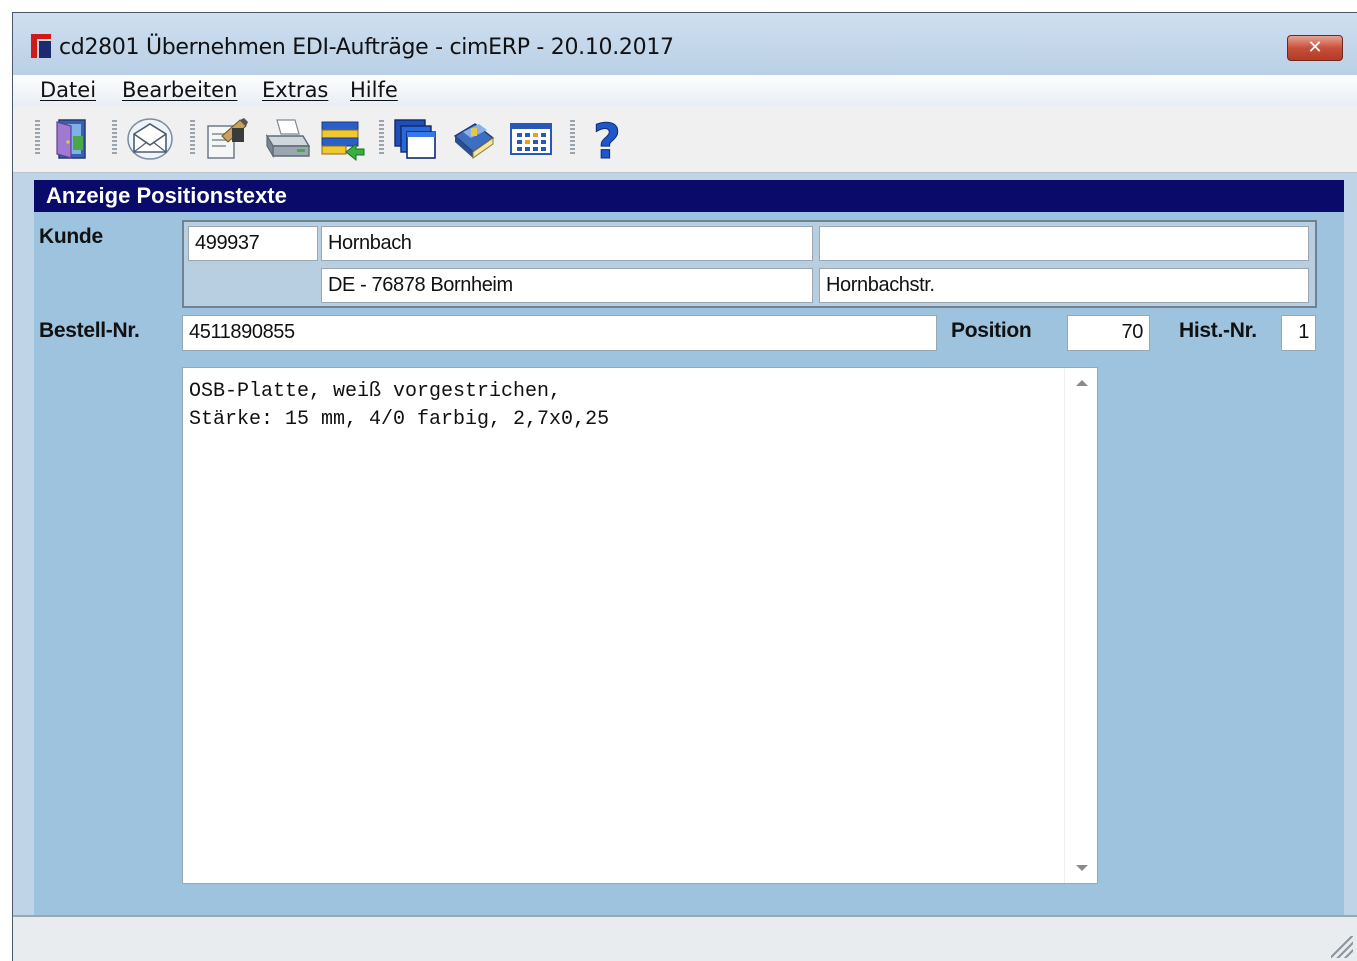 This screenshot has width=1357, height=961. Describe the element at coordinates (287, 139) in the screenshot. I see `printer-icon` at that location.